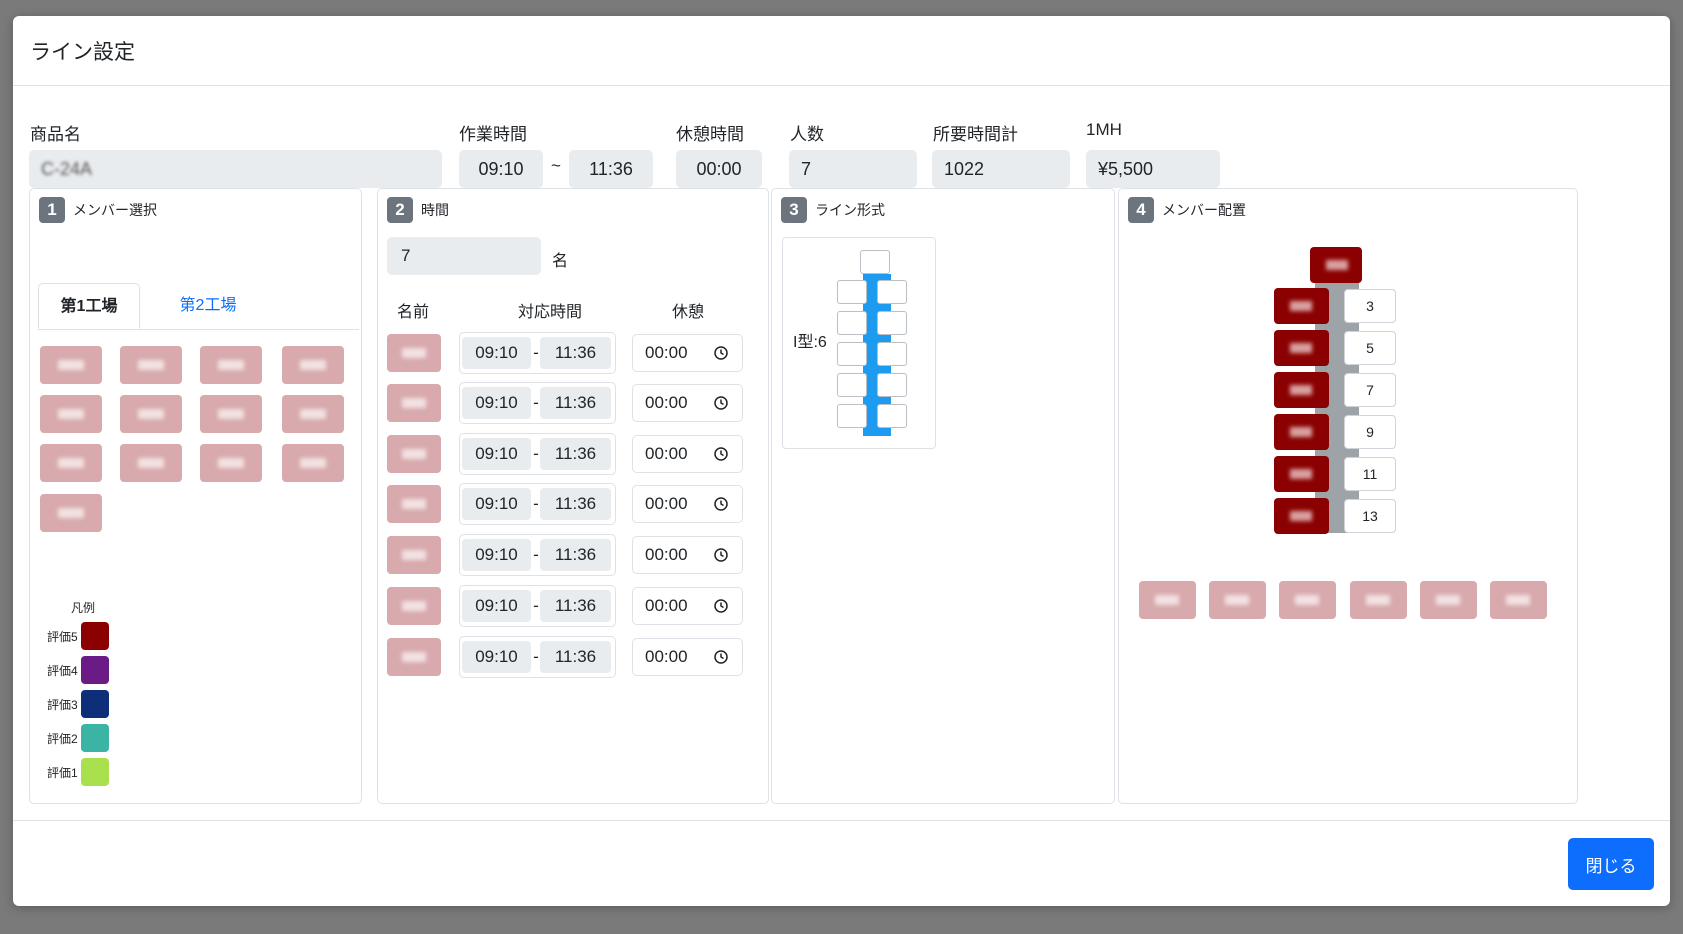 Image resolution: width=1683 pixels, height=934 pixels. Describe the element at coordinates (235, 169) in the screenshot. I see `product-field: C-24A` at that location.